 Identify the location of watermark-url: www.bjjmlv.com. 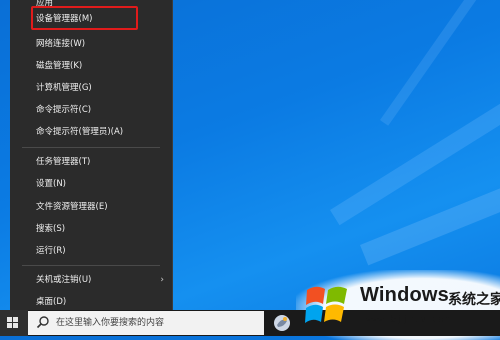
(408, 319).